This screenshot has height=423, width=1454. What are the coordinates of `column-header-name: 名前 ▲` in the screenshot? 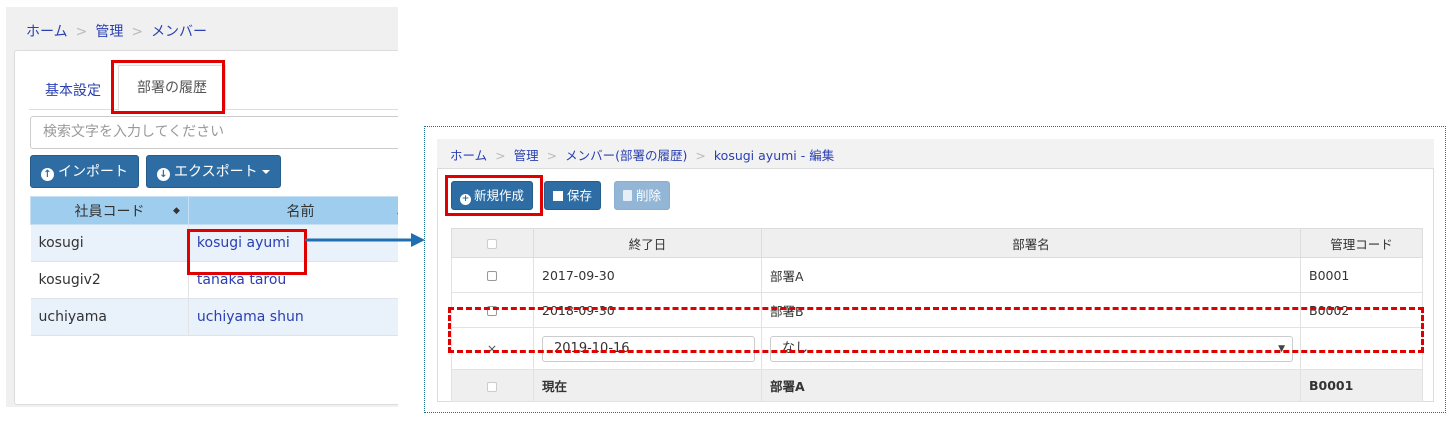 It's located at (292, 210).